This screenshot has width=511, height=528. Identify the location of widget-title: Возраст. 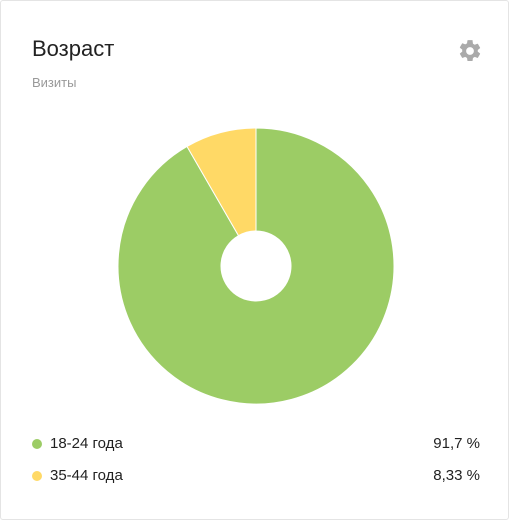
(73, 48).